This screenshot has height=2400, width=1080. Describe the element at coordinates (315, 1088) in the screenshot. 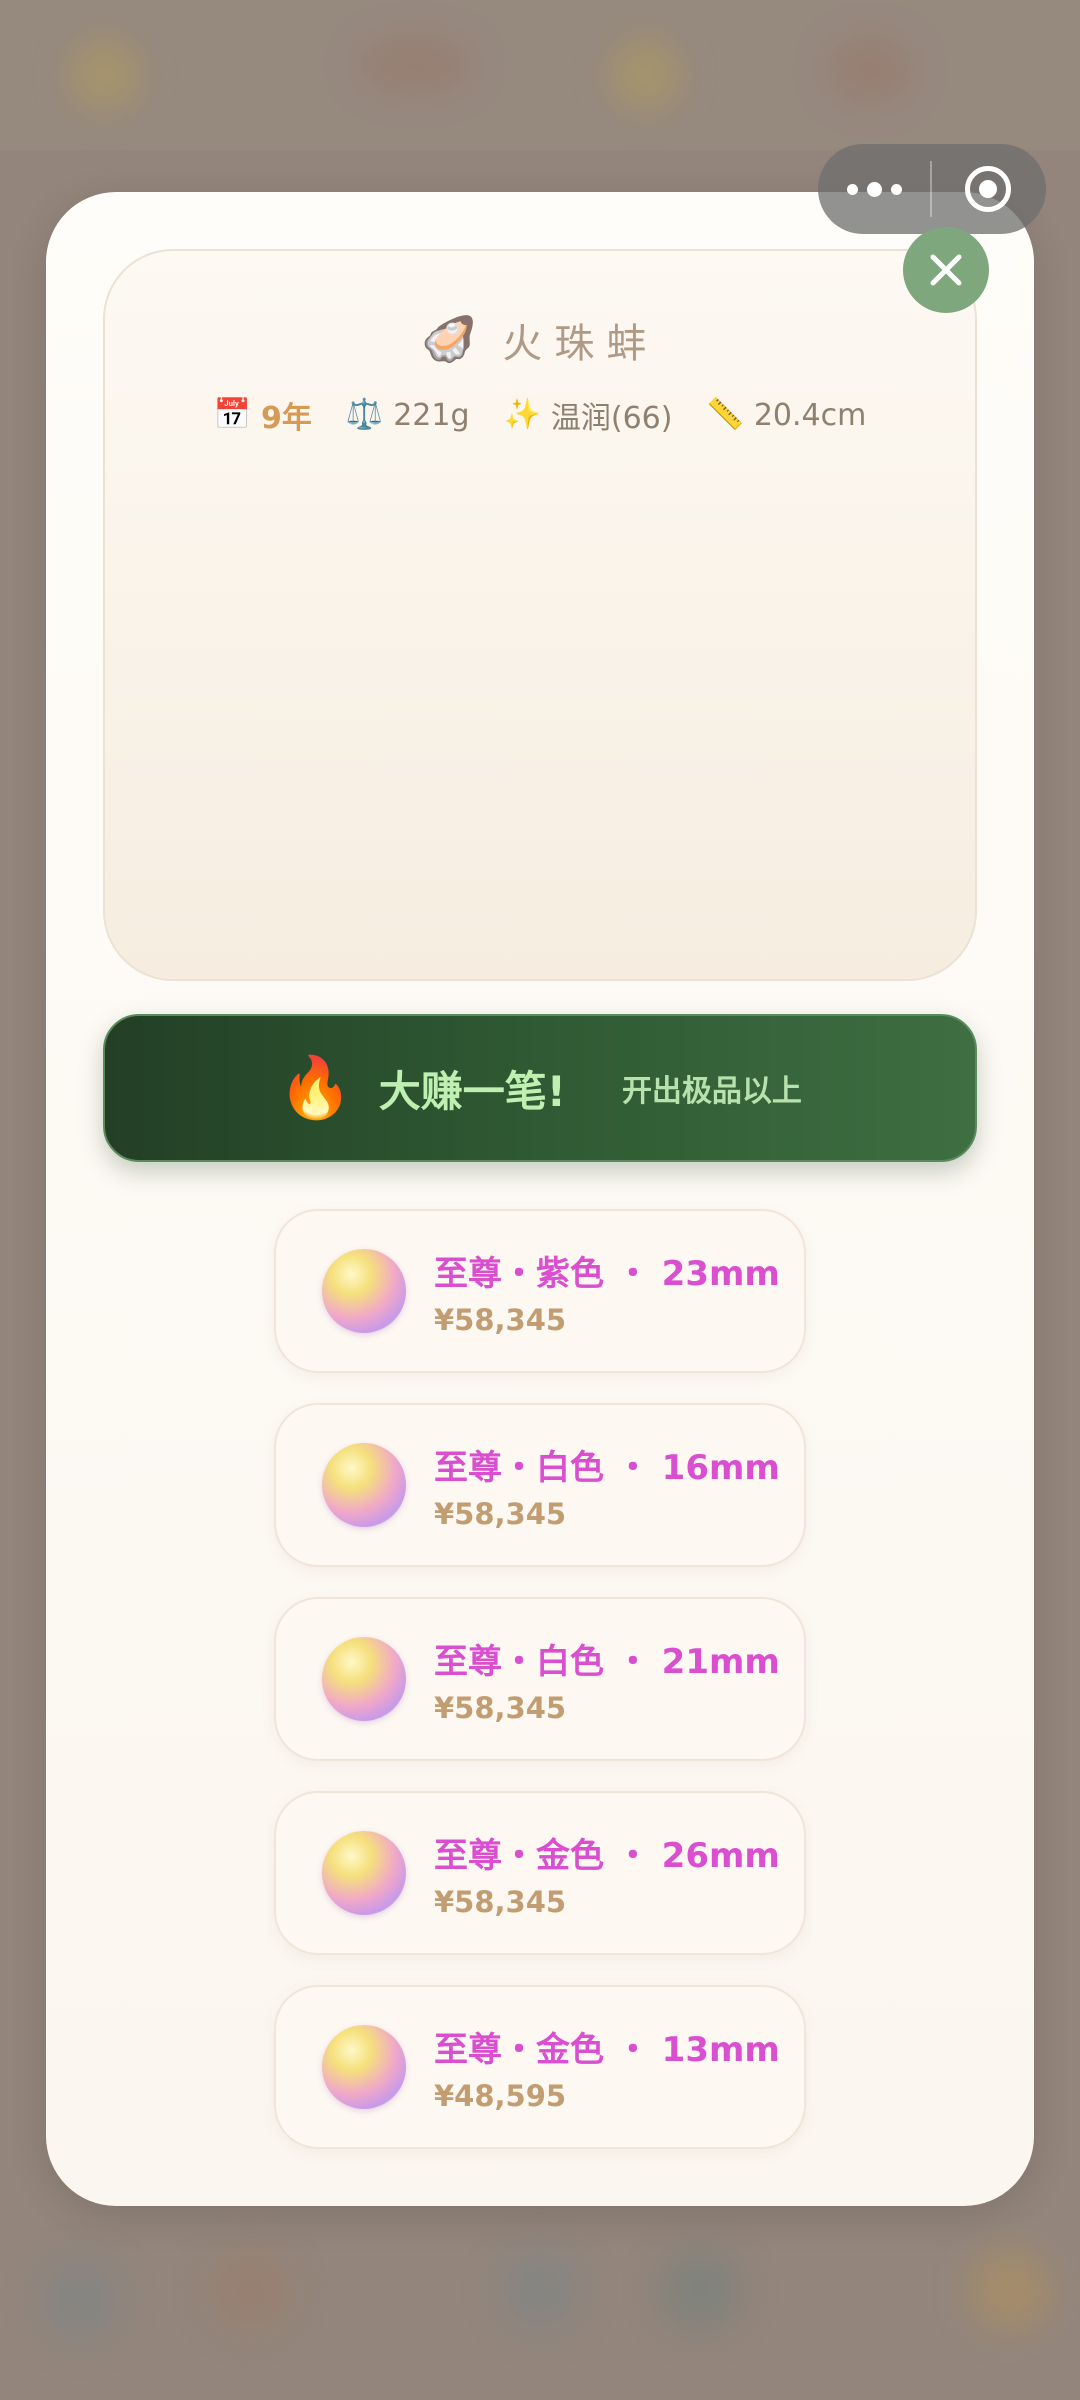

I see `fire-icon: 🔥` at that location.